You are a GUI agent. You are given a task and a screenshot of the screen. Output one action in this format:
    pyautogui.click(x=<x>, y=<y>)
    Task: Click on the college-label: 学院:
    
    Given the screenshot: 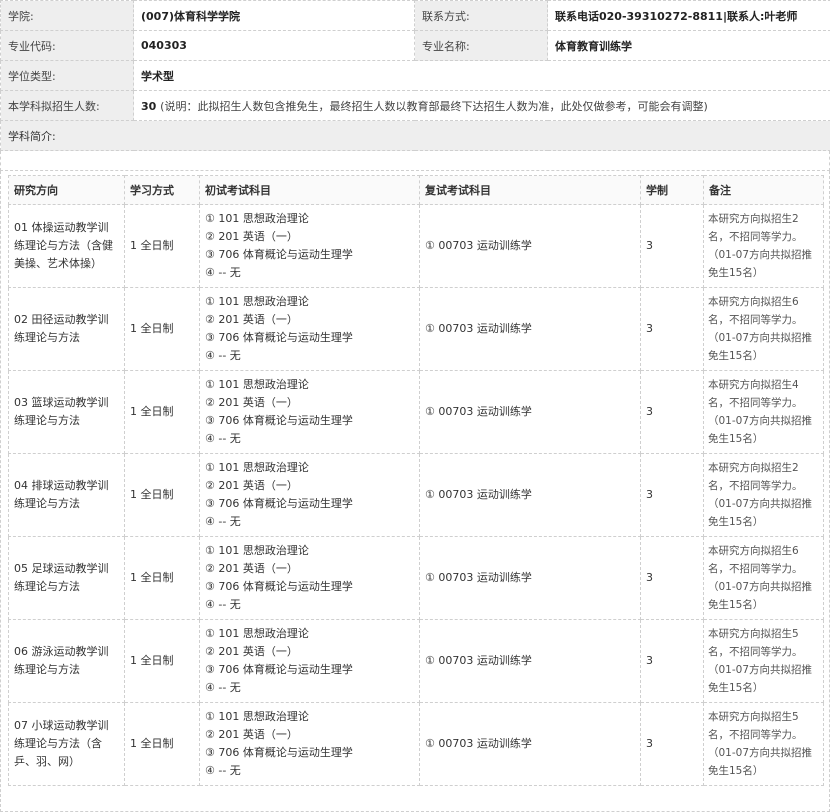 What is the action you would take?
    pyautogui.click(x=67, y=16)
    